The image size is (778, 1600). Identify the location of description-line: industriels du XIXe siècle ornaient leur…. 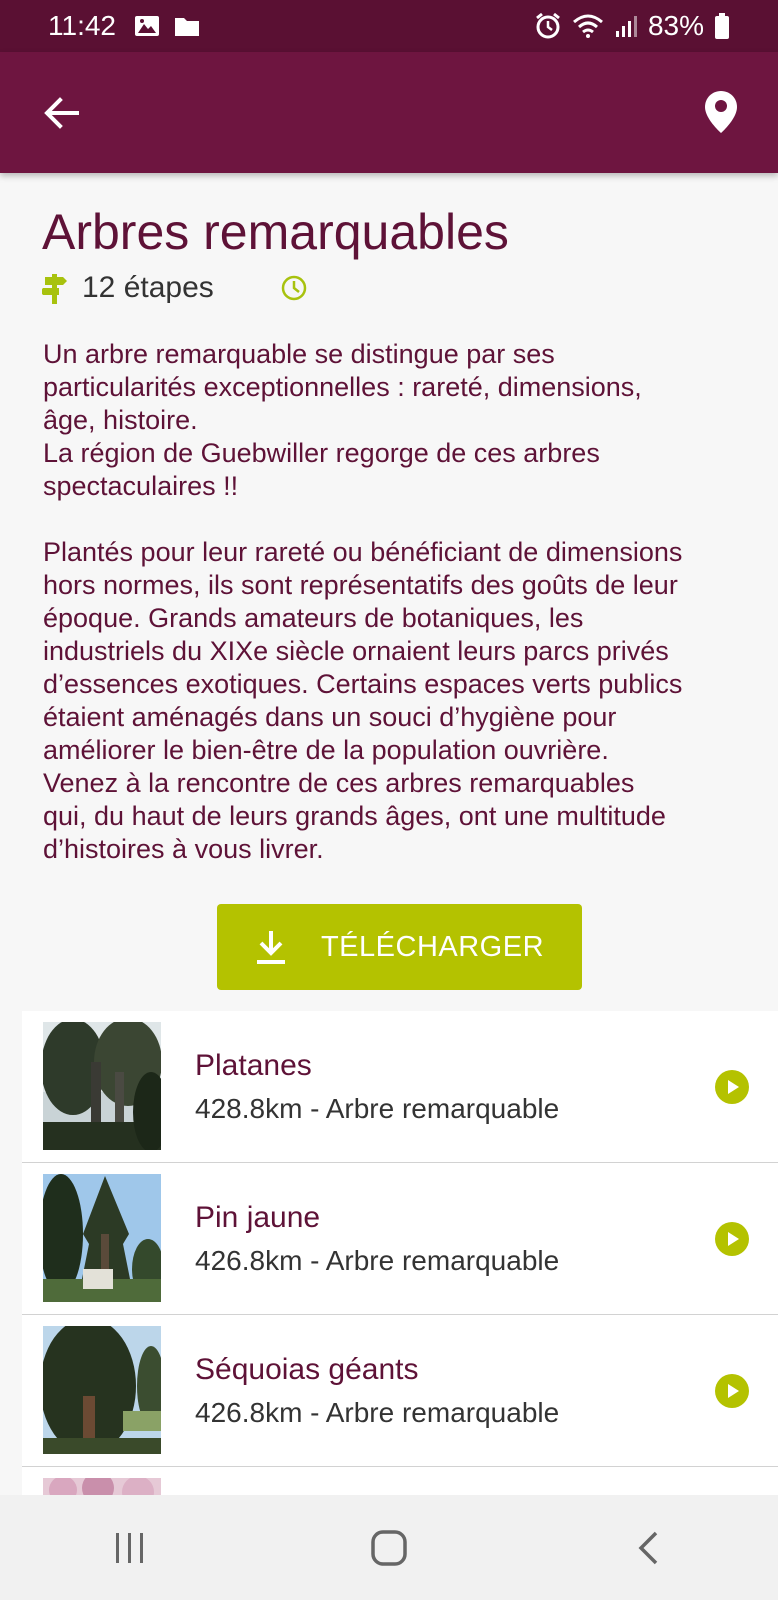
(356, 651).